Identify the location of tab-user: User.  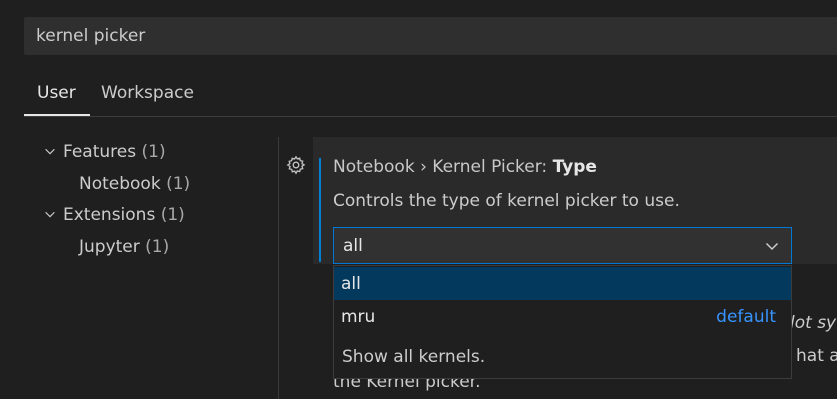
(56, 93).